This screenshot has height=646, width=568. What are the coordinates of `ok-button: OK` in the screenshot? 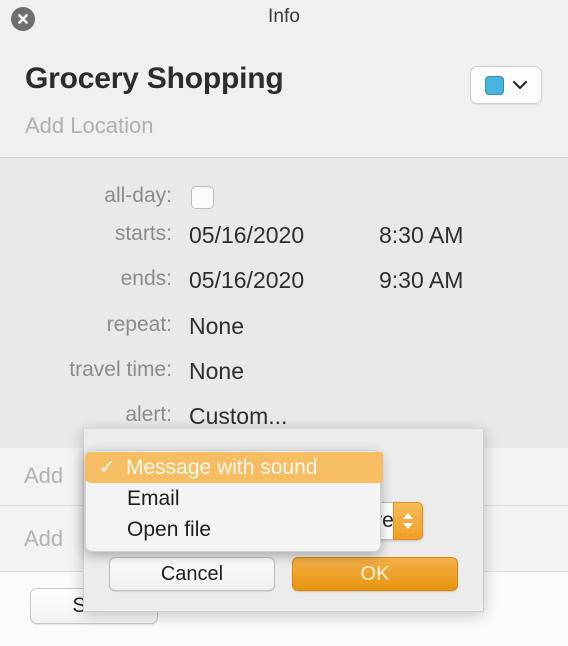 It's located at (375, 574).